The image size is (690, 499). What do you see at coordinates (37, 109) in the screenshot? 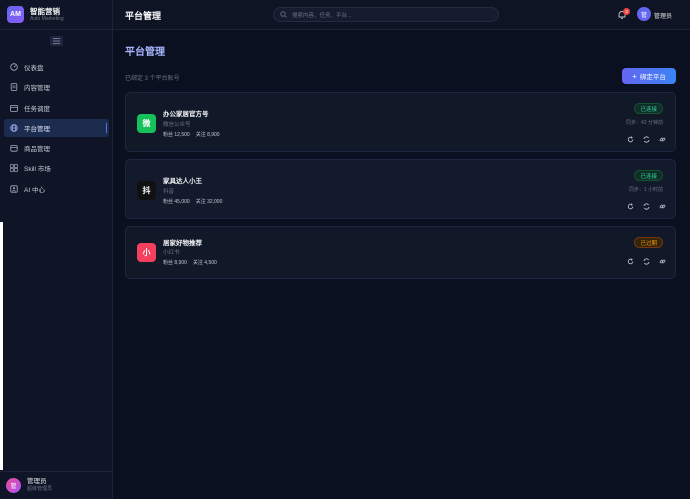
I see `sidebar-item-label: 任务调度` at bounding box center [37, 109].